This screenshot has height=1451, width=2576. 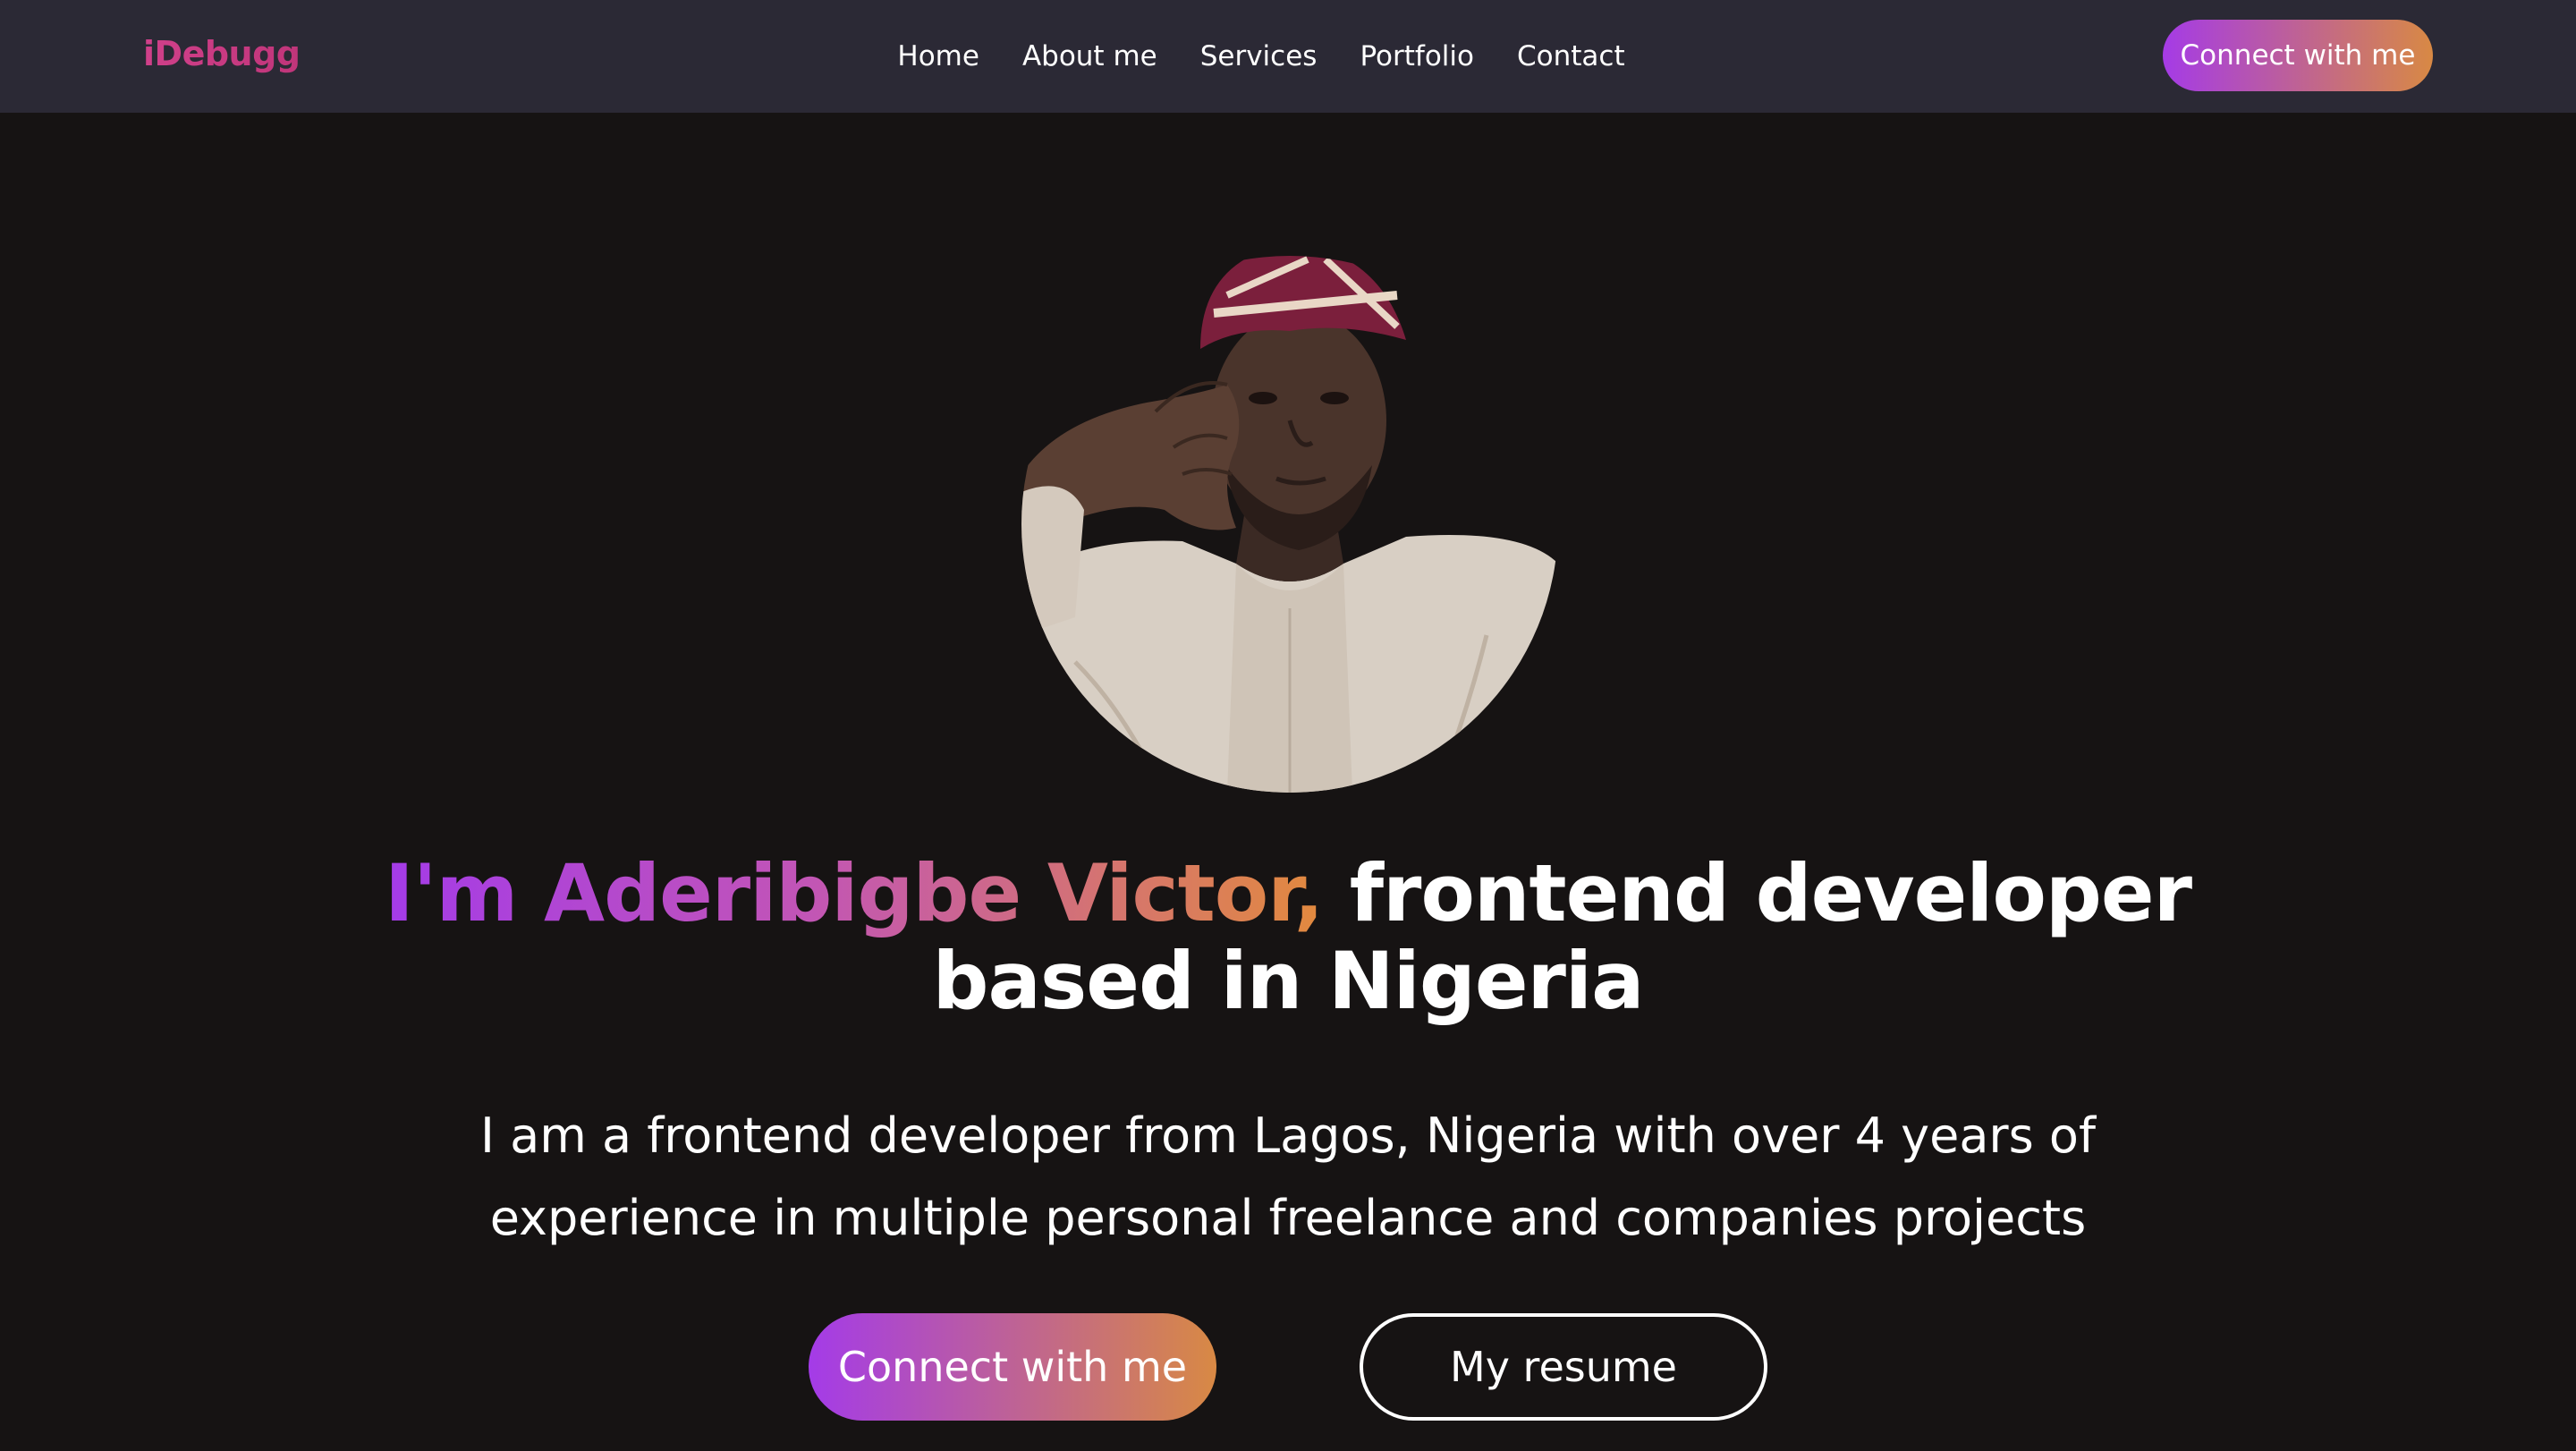 What do you see at coordinates (1012, 1367) in the screenshot?
I see `connect-button: Connect with me` at bounding box center [1012, 1367].